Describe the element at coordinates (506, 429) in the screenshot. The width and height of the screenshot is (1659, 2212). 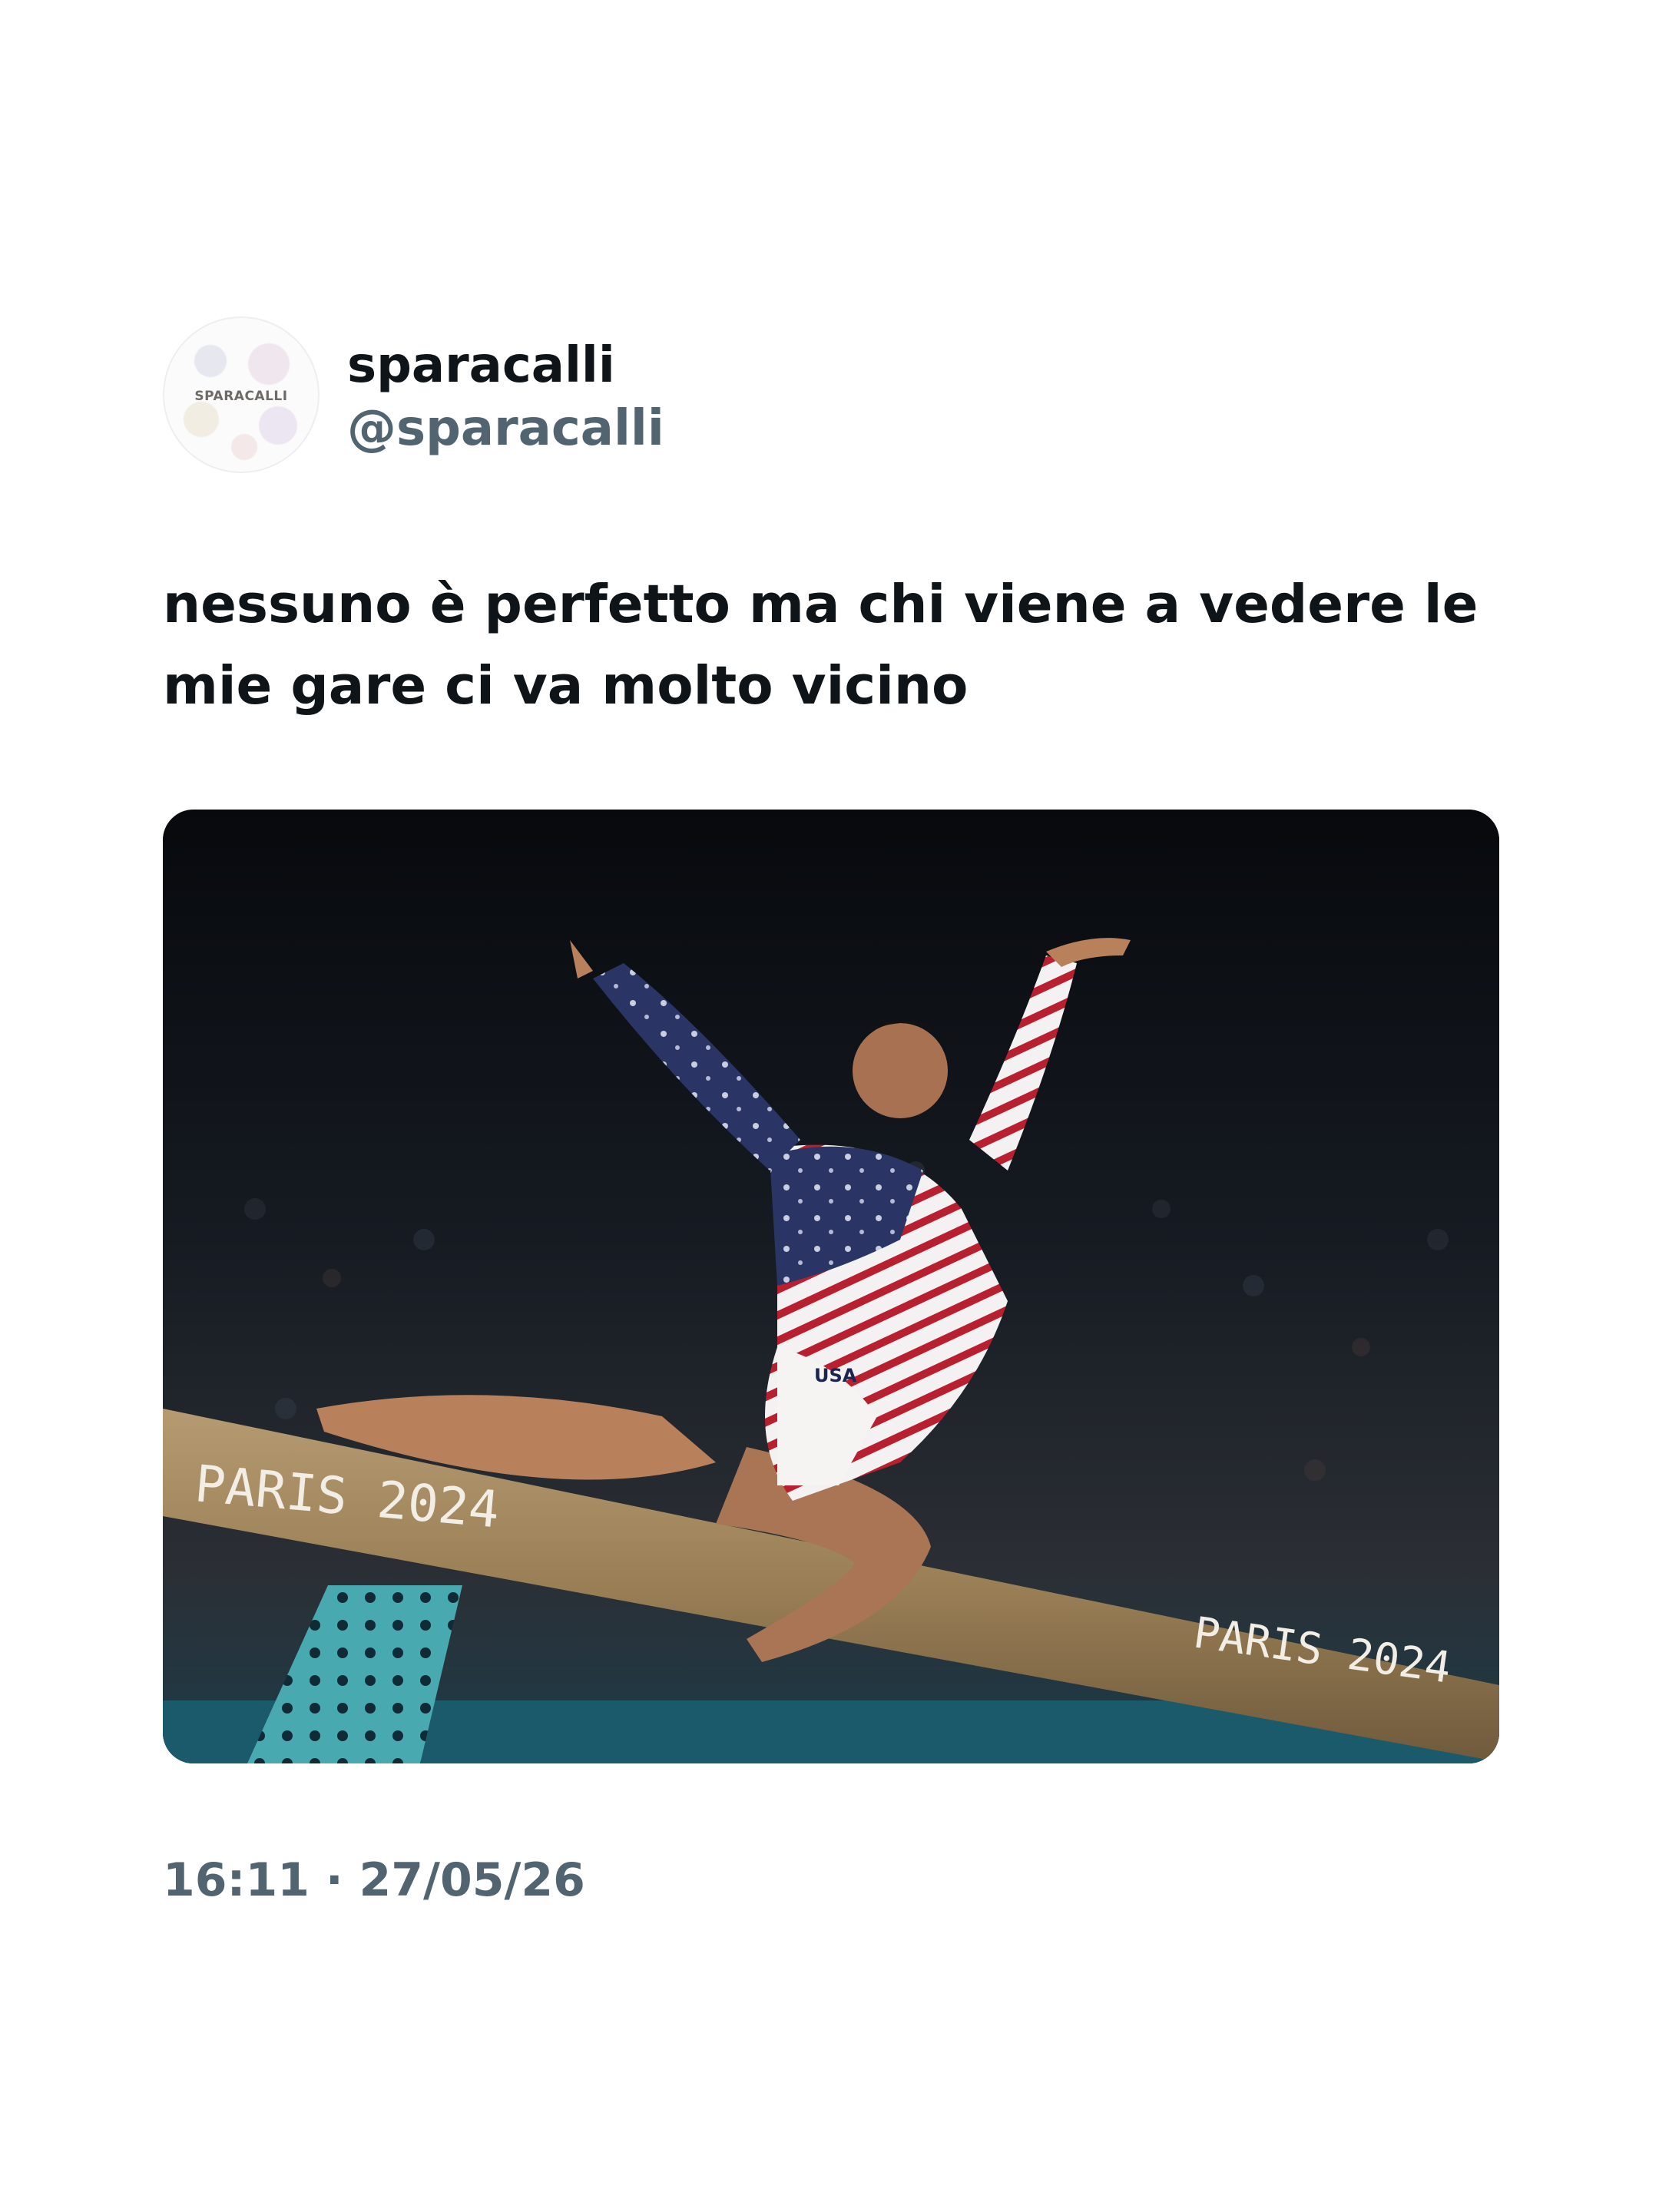
I see `user-handle: @sparacalli` at that location.